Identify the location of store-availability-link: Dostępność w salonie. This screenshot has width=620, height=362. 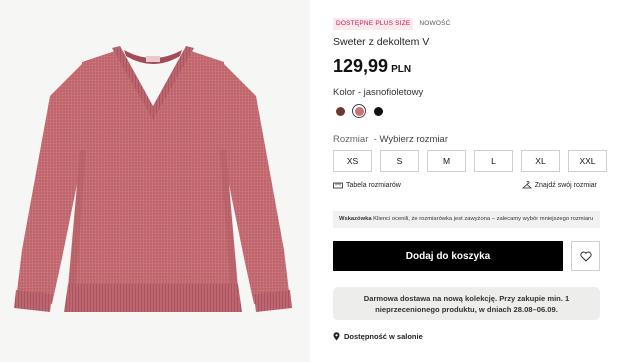
(378, 336).